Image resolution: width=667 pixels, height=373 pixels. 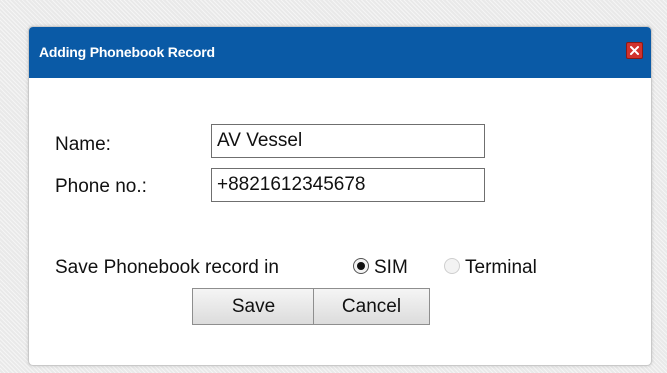 I want to click on phone-label: Phone no.:, so click(x=101, y=186).